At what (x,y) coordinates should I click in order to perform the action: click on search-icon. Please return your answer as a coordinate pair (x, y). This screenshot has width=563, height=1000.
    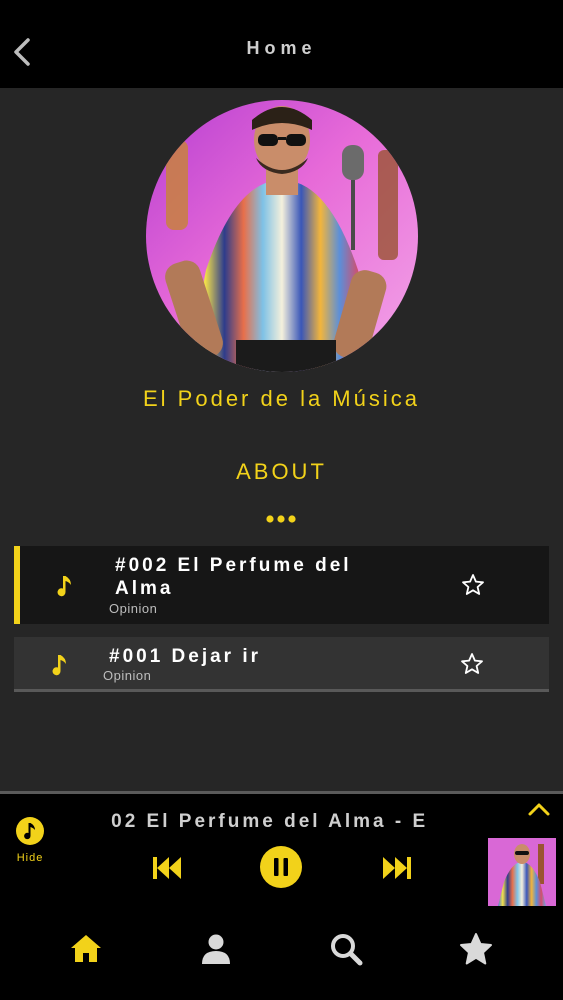
    Looking at the image, I should click on (347, 950).